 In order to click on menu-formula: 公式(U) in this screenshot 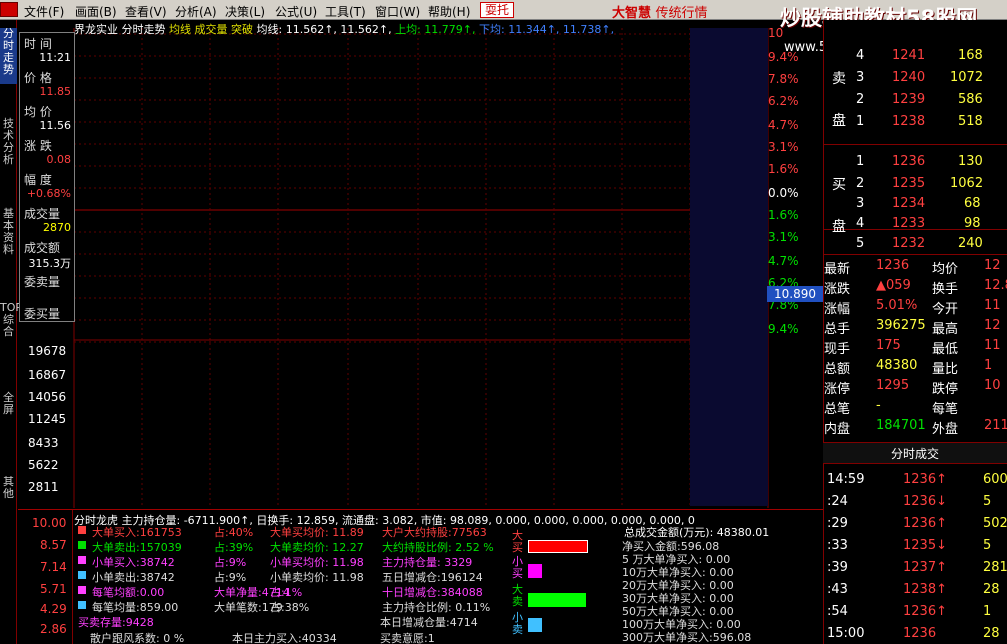, I will do `click(296, 11)`.